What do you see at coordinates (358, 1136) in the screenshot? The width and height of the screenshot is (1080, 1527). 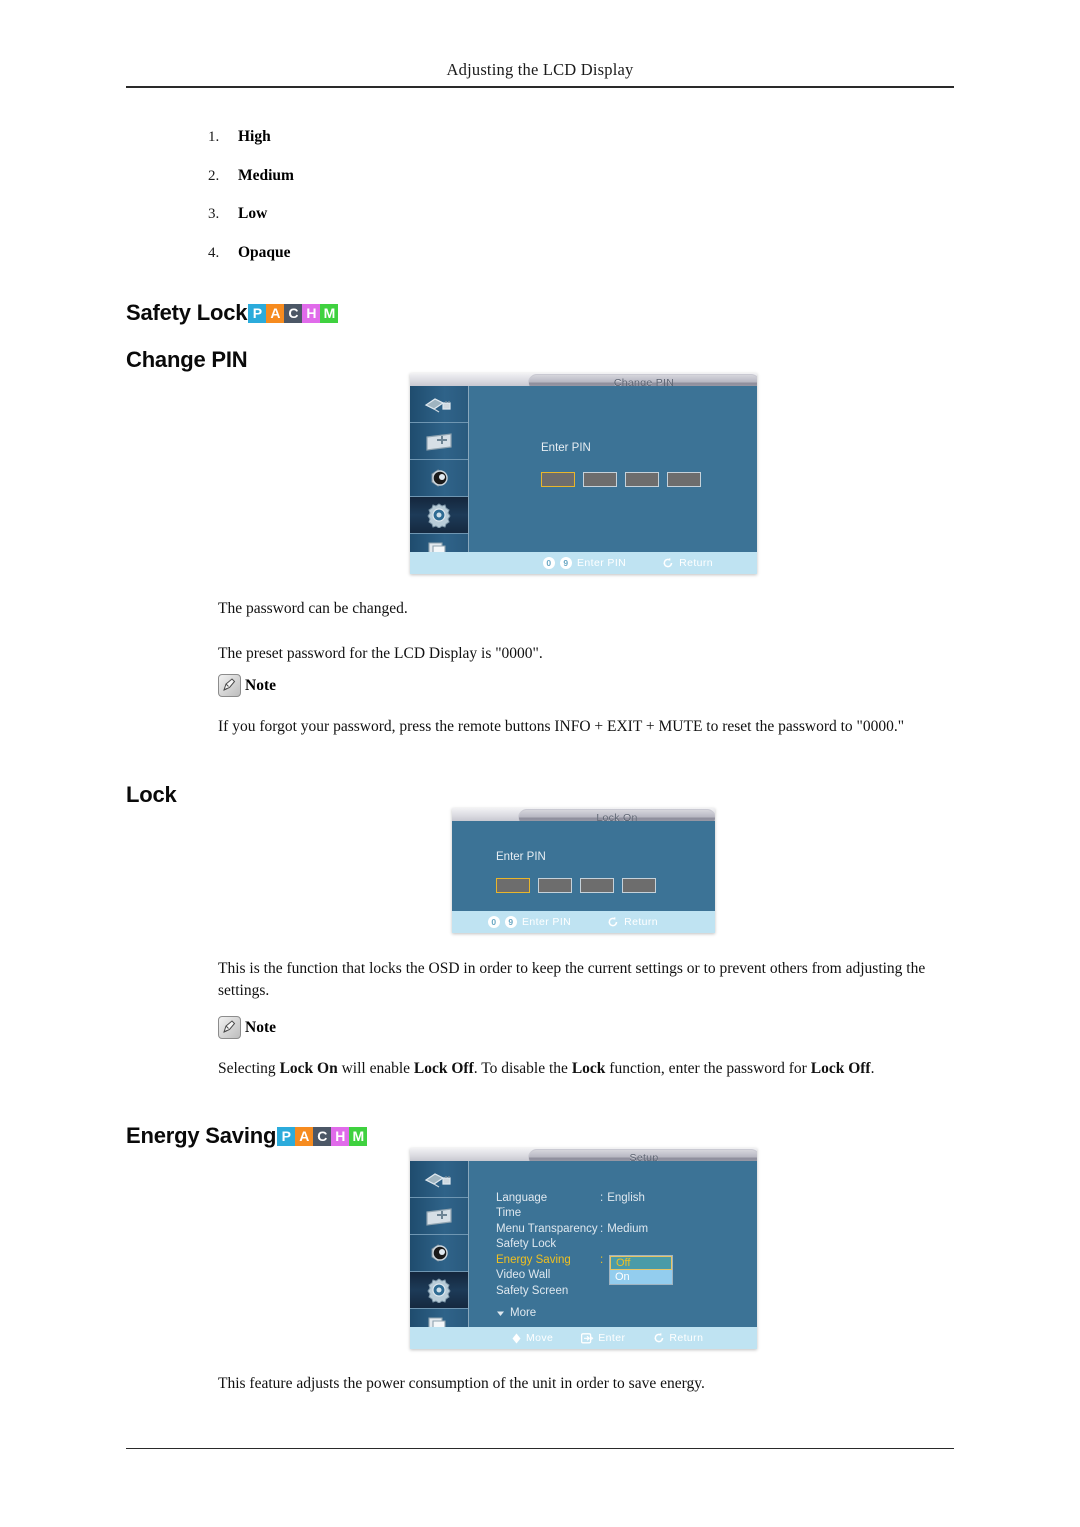 I see `badge-m: M` at bounding box center [358, 1136].